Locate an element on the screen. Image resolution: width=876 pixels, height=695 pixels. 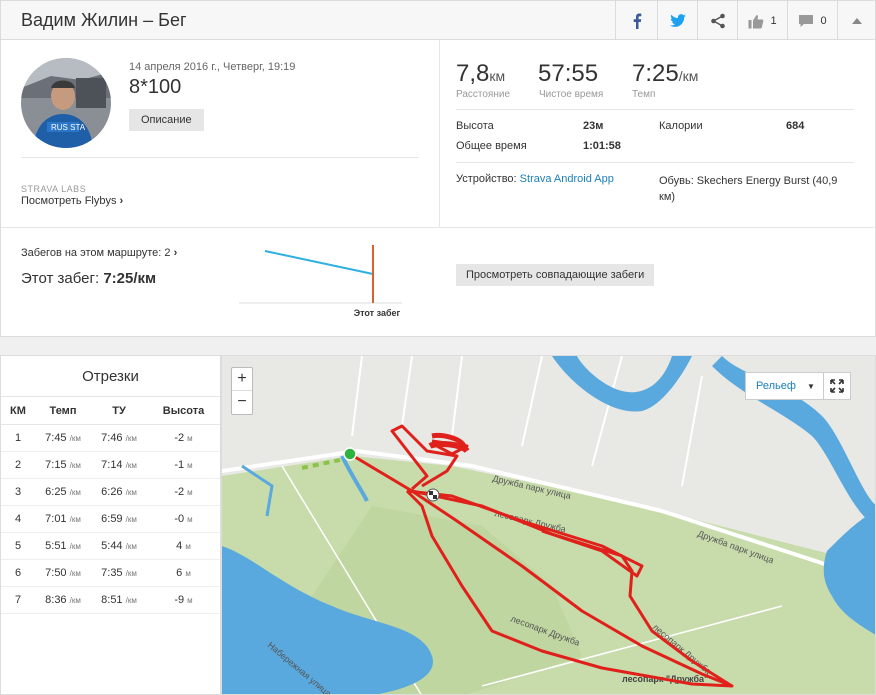
view-matching-runs-button: Просмотреть совпадающие забеги is located at coordinates (555, 275).